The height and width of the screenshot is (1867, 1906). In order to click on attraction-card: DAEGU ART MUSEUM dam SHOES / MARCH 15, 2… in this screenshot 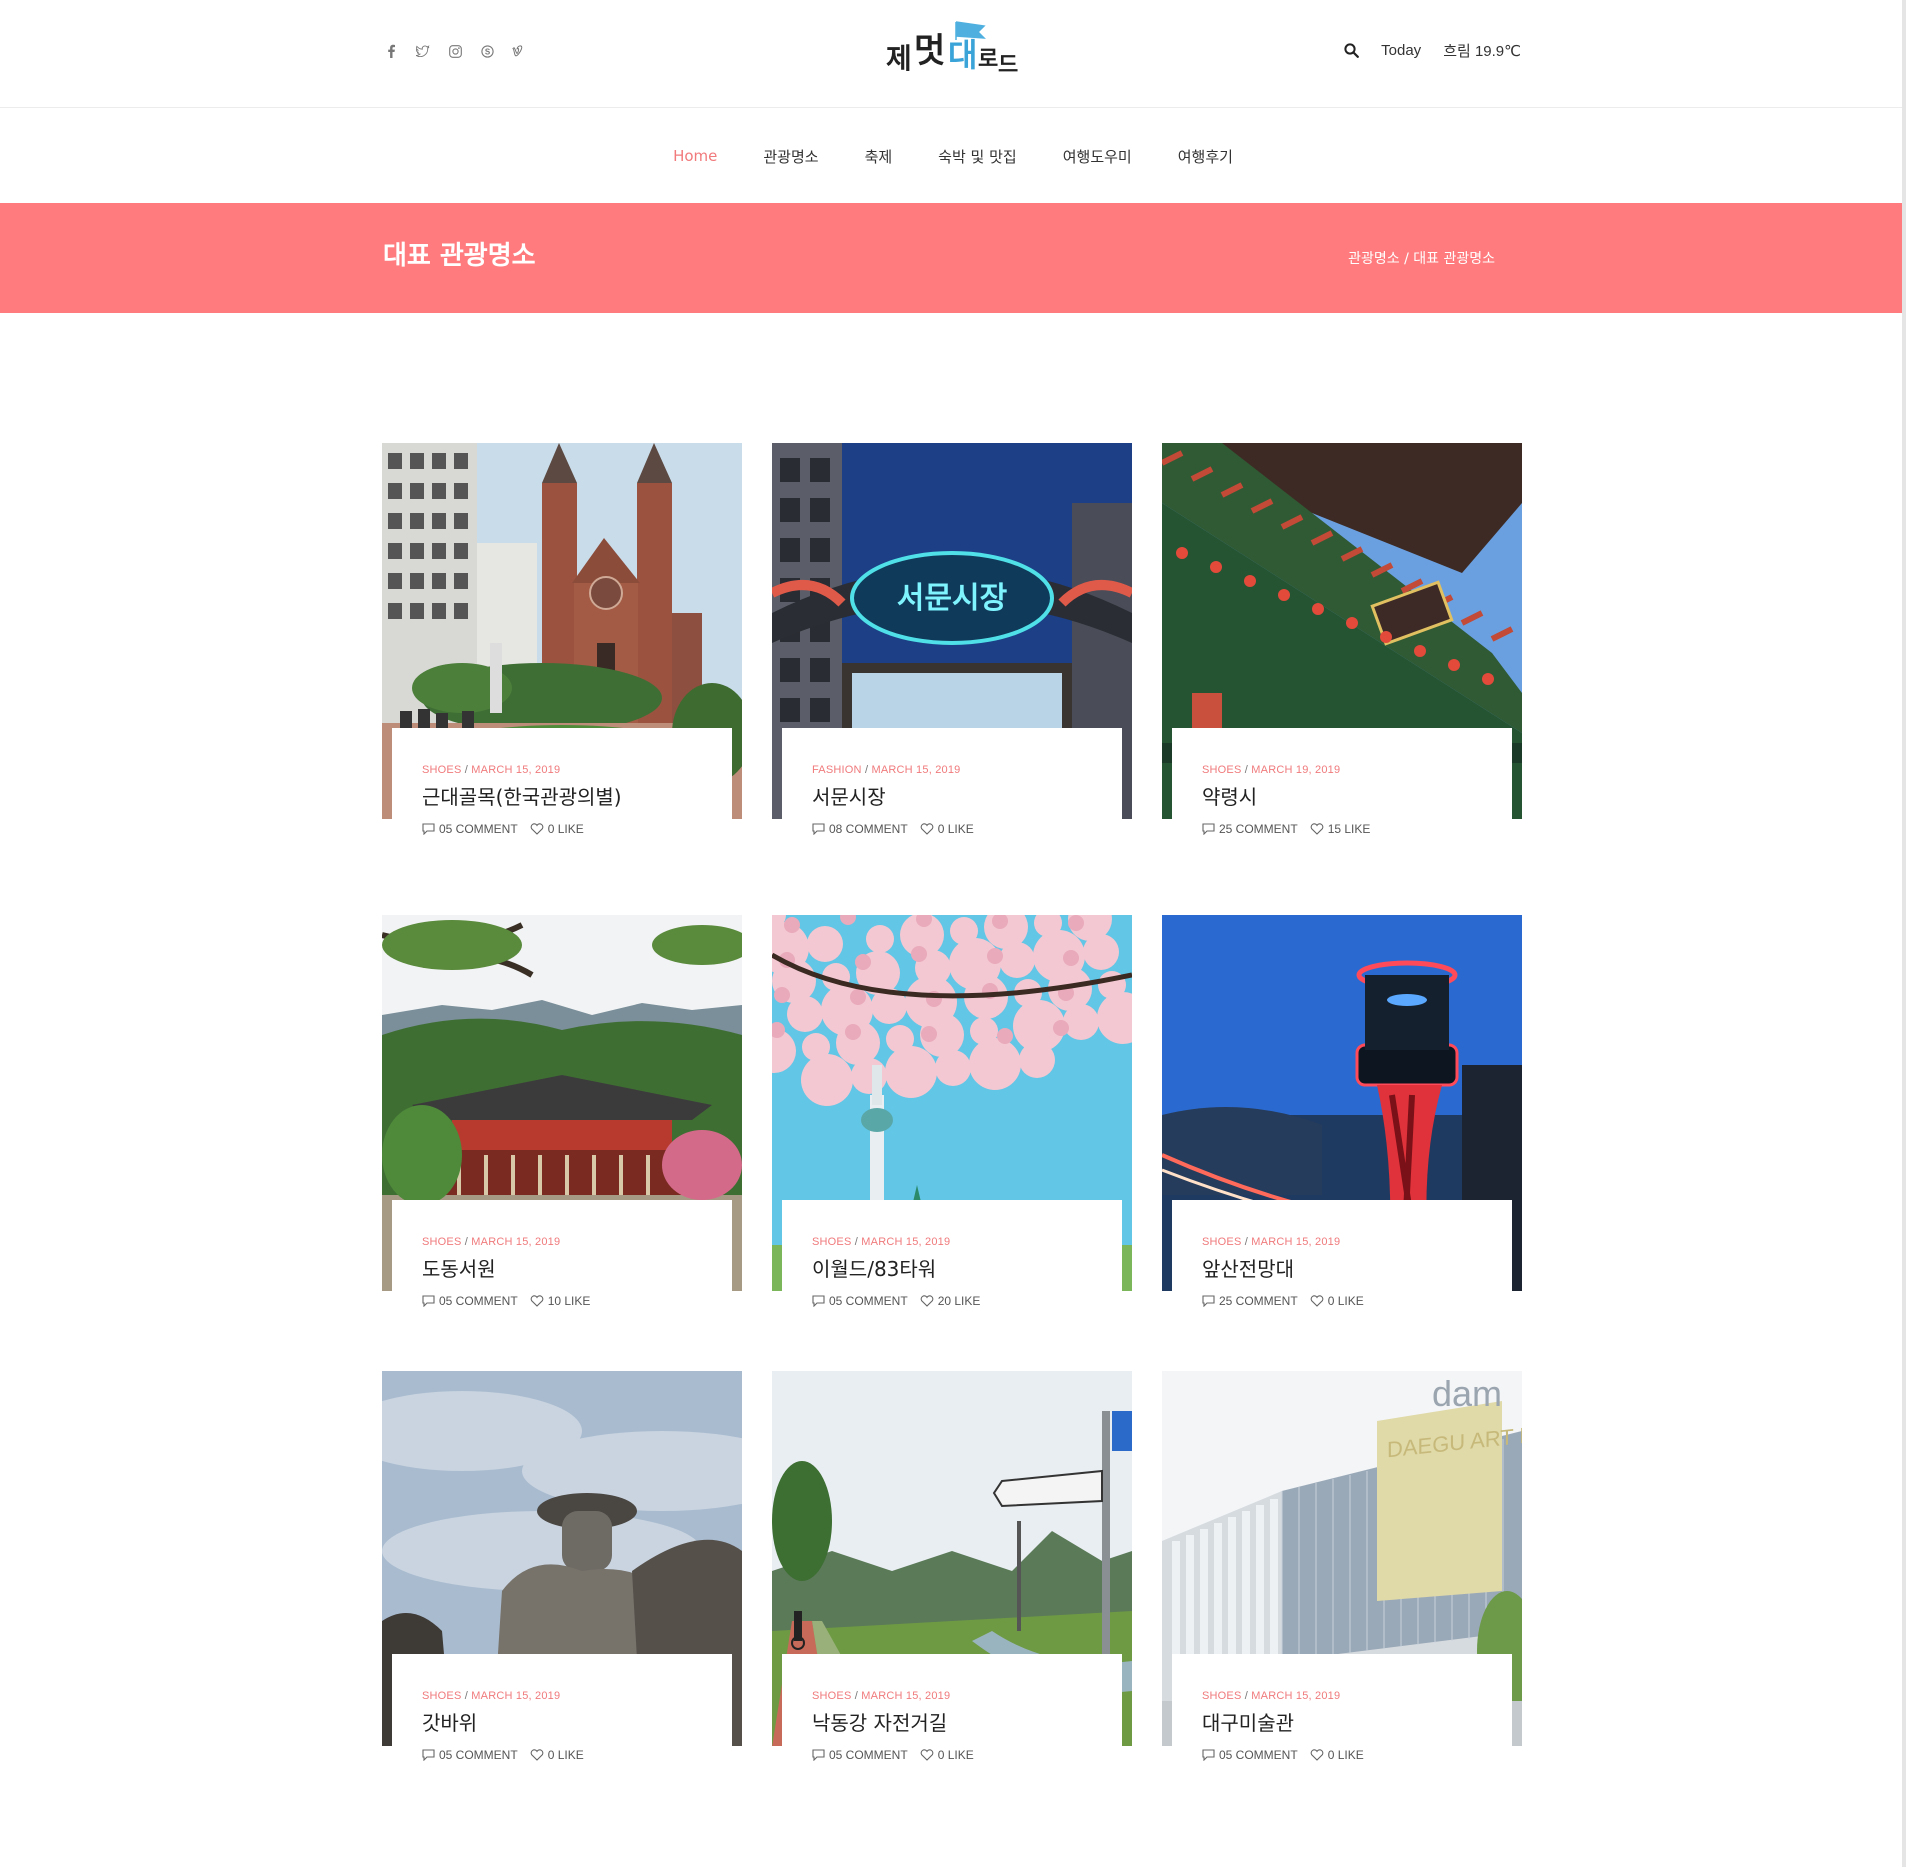, I will do `click(1342, 1582)`.